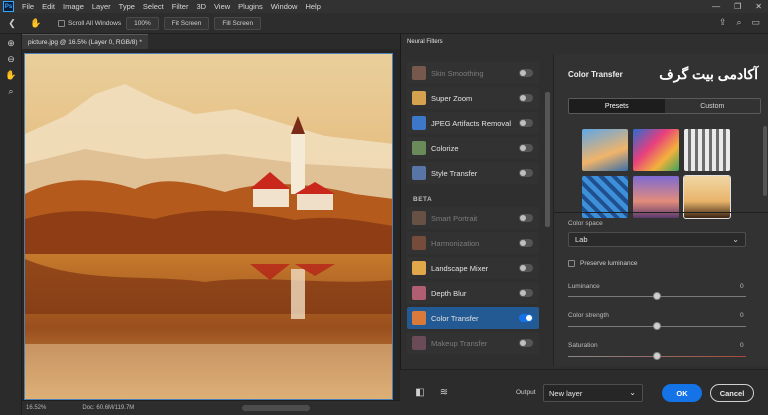 The image size is (768, 415). What do you see at coordinates (11, 91) in the screenshot?
I see `zoom-tool-icon: ⌕` at bounding box center [11, 91].